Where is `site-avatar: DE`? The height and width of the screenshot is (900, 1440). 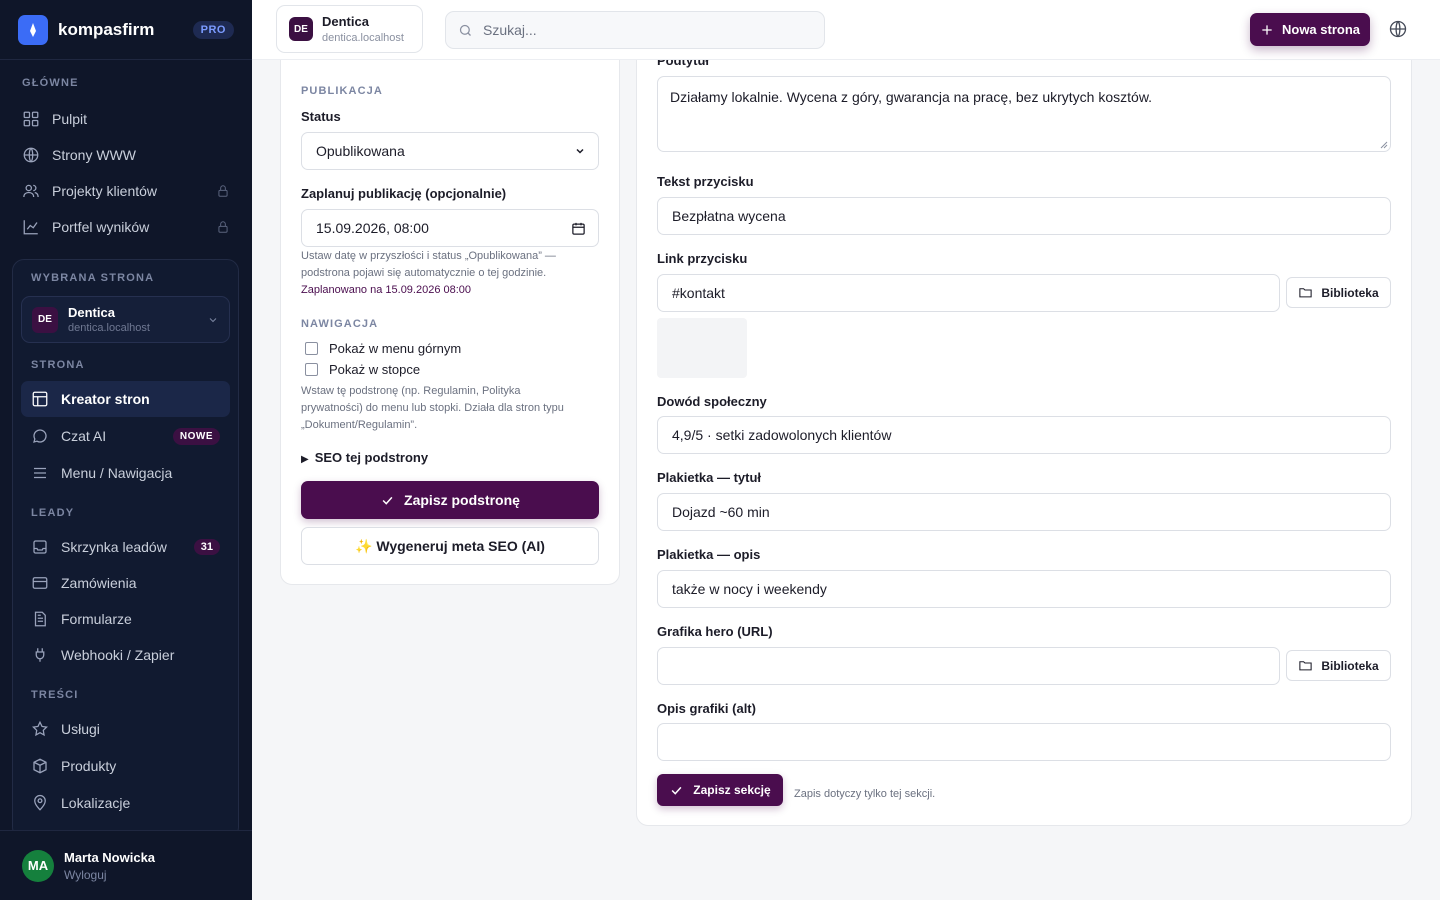
site-avatar: DE is located at coordinates (301, 29).